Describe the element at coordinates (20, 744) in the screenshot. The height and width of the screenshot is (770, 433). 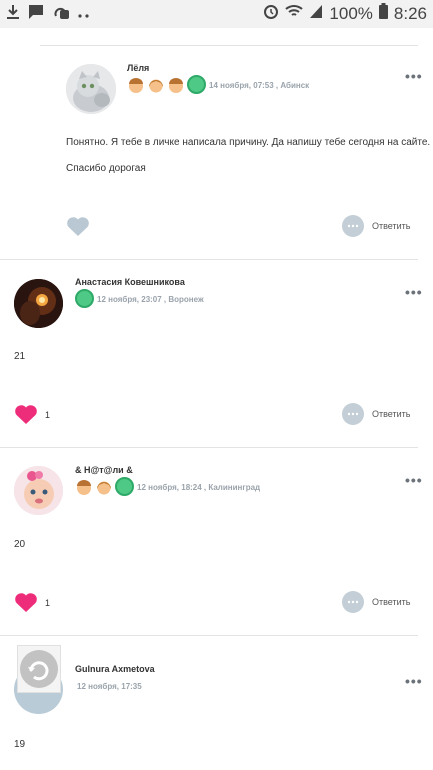
I see `comment-text: 19` at that location.